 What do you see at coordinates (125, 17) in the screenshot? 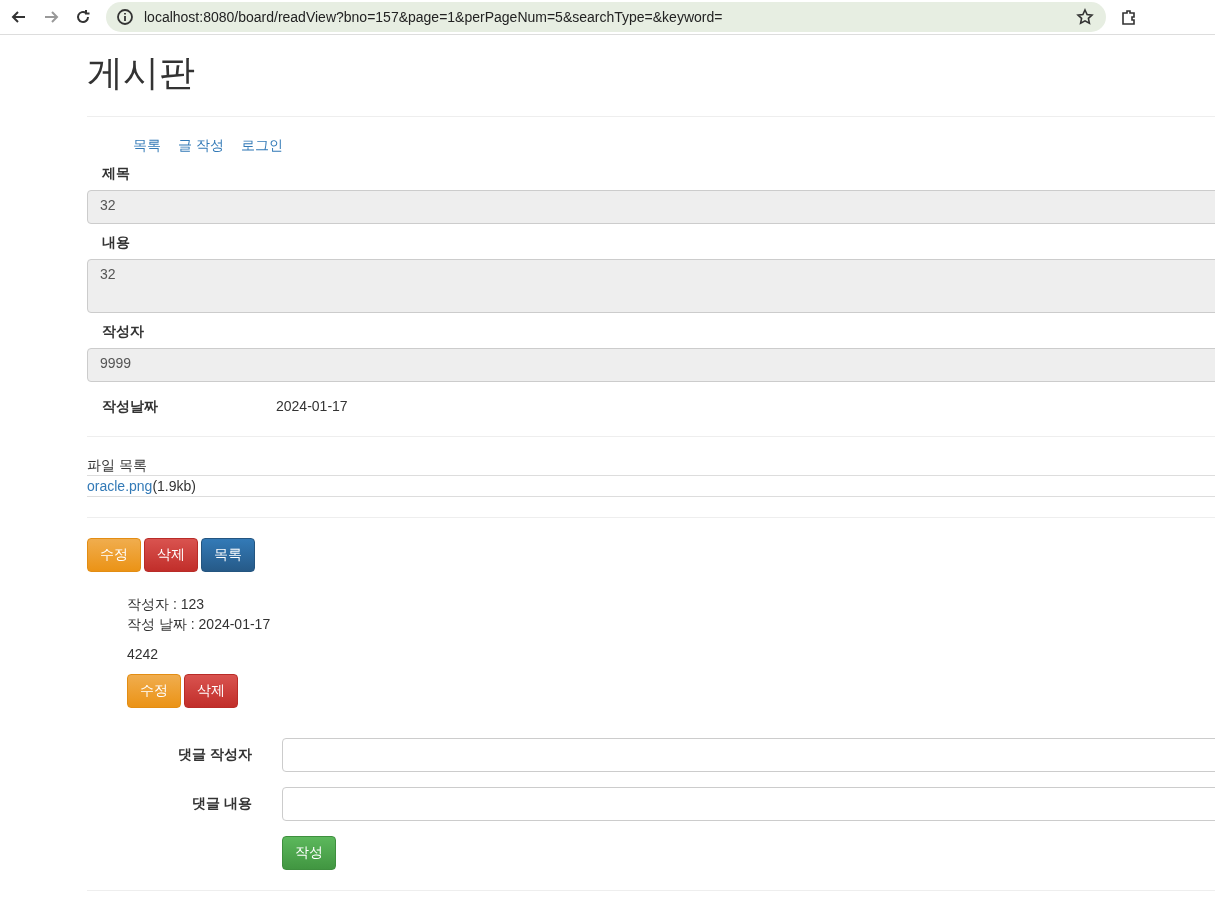
I see `info-icon` at bounding box center [125, 17].